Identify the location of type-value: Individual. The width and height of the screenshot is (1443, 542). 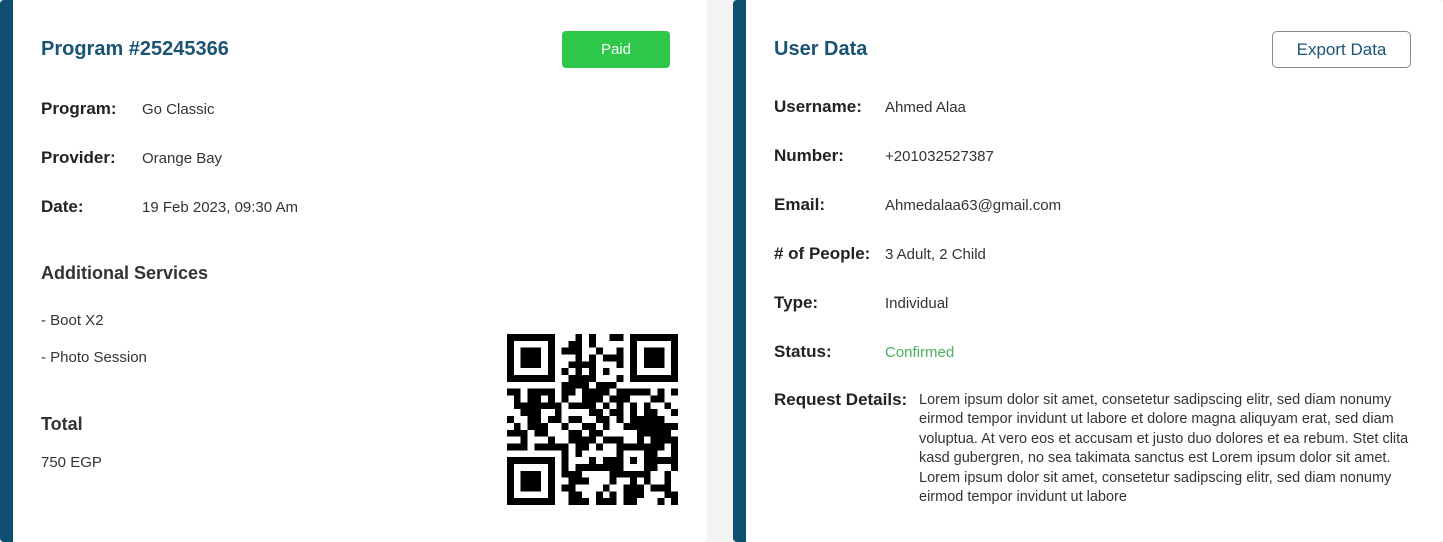
(917, 303).